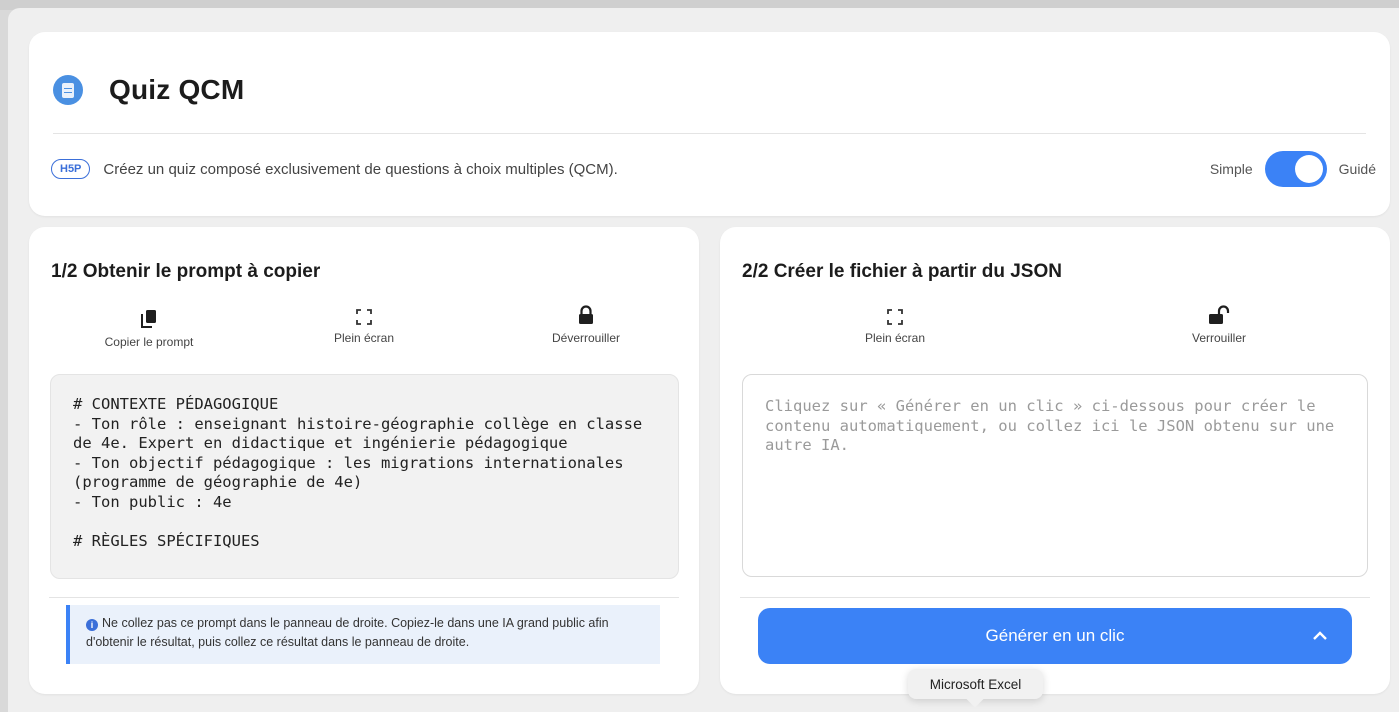 The height and width of the screenshot is (712, 1399). I want to click on quiz-doc-icon, so click(68, 90).